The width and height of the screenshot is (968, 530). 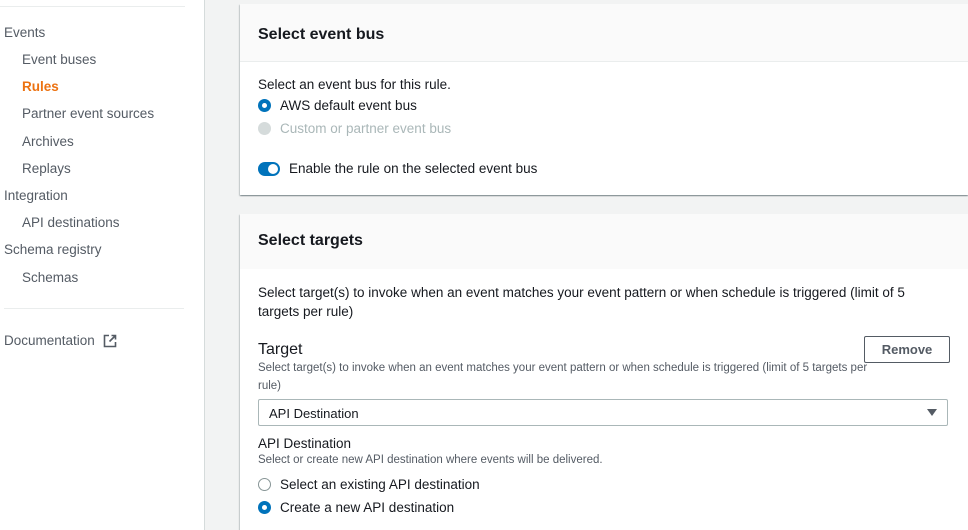 I want to click on sidebar-item-partner-event-sources: Partner event sources, so click(x=88, y=113).